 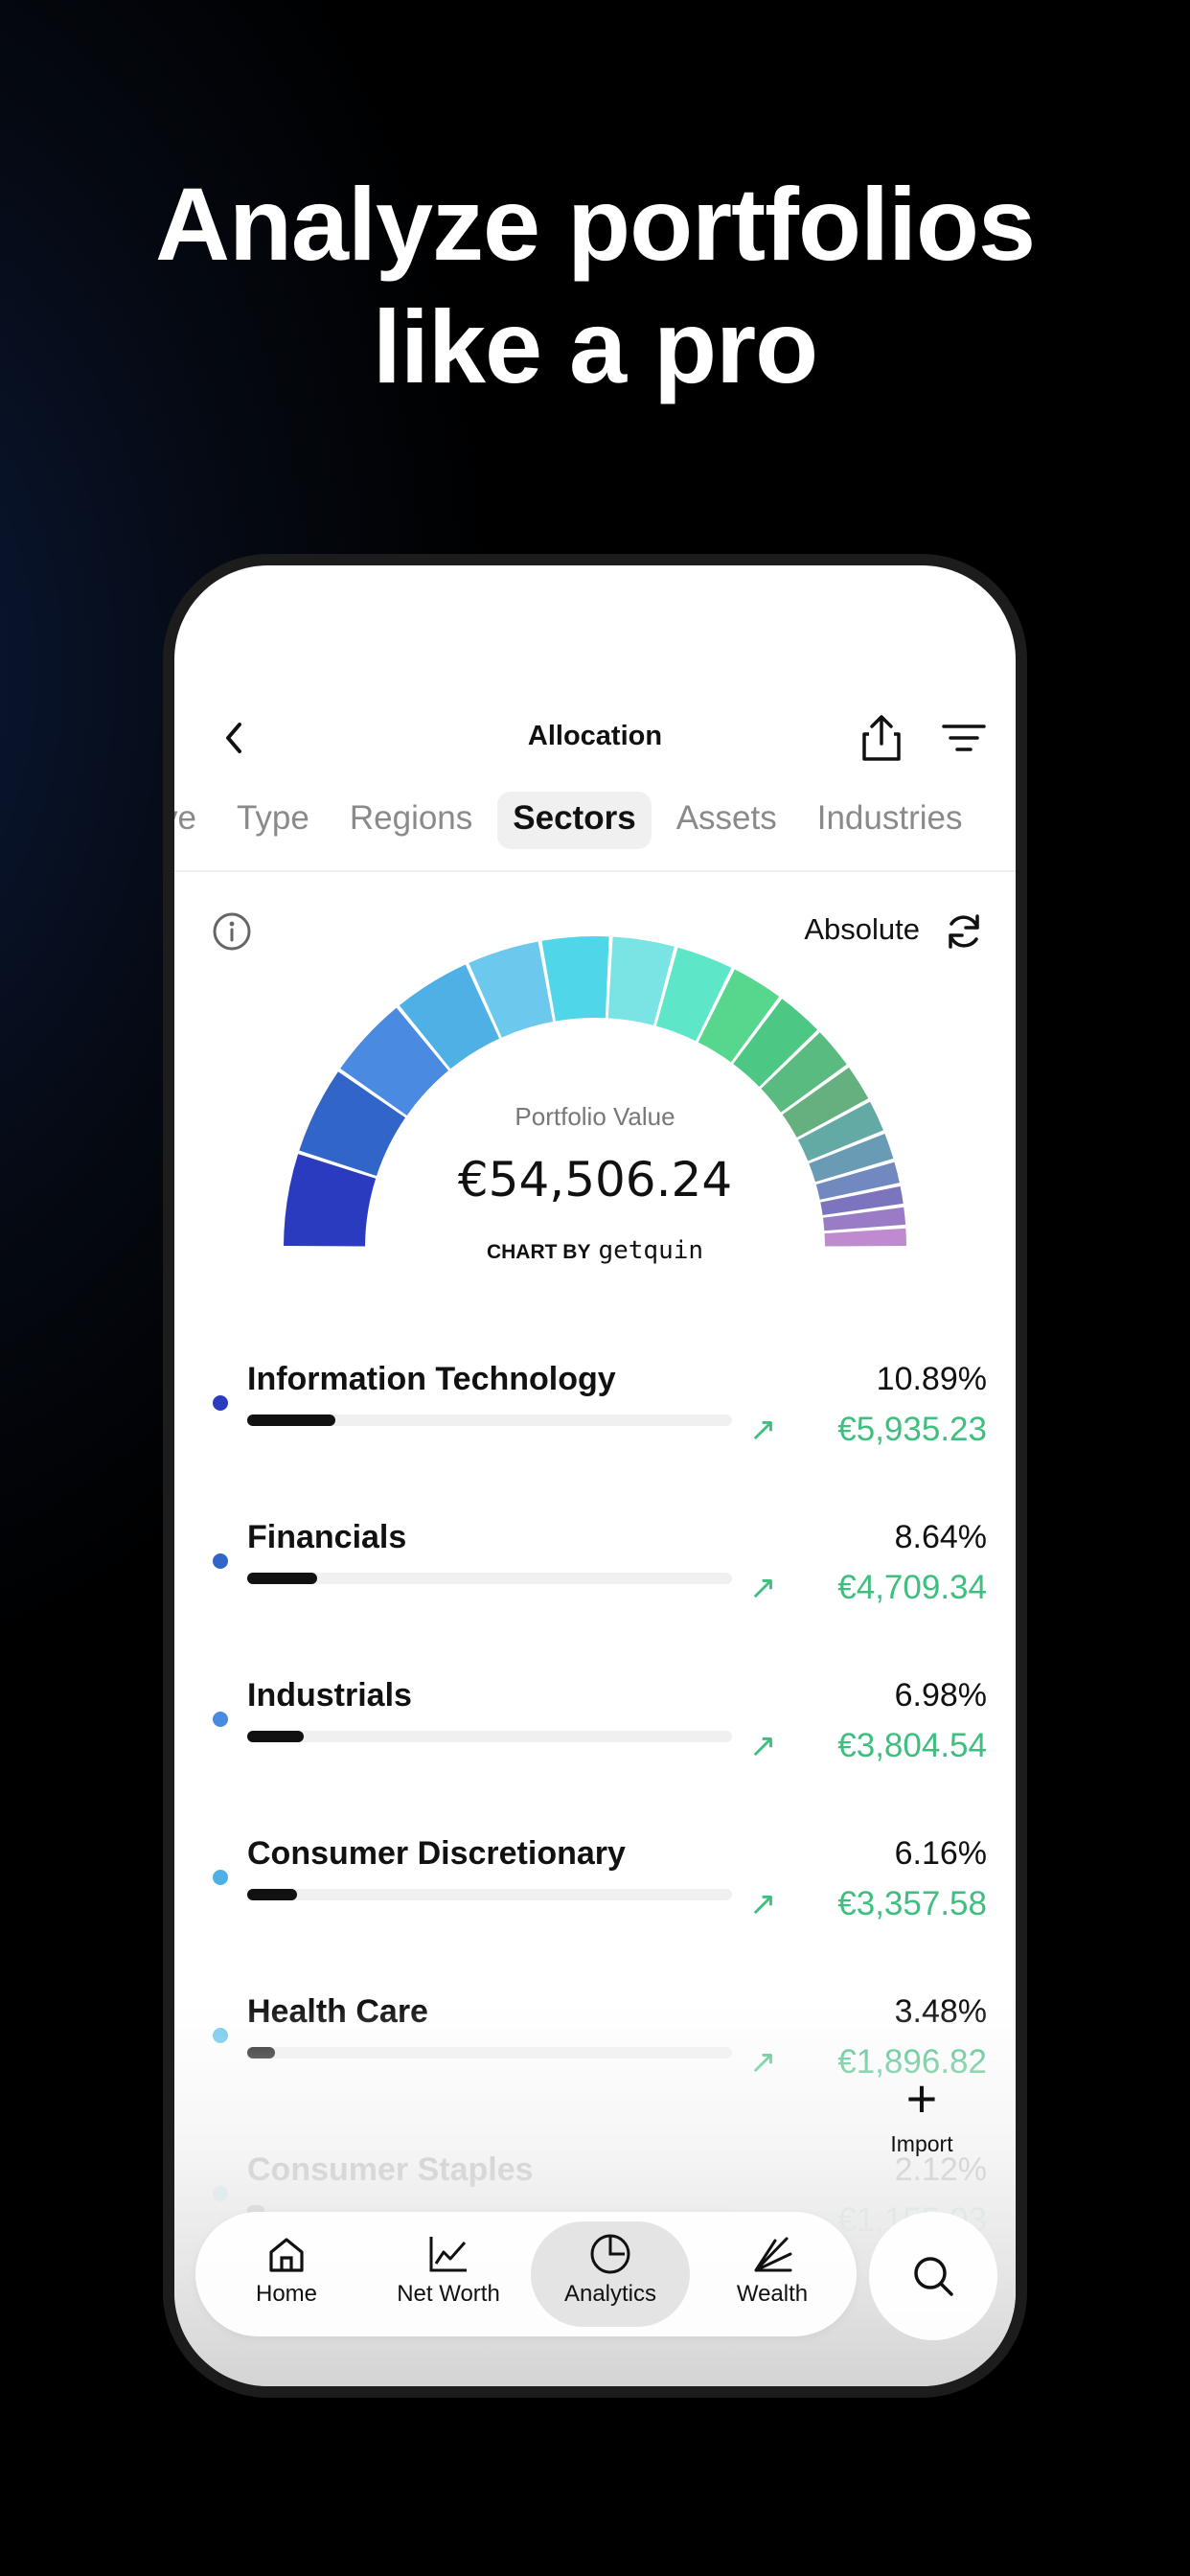 What do you see at coordinates (610, 2254) in the screenshot?
I see `pie-chart-icon` at bounding box center [610, 2254].